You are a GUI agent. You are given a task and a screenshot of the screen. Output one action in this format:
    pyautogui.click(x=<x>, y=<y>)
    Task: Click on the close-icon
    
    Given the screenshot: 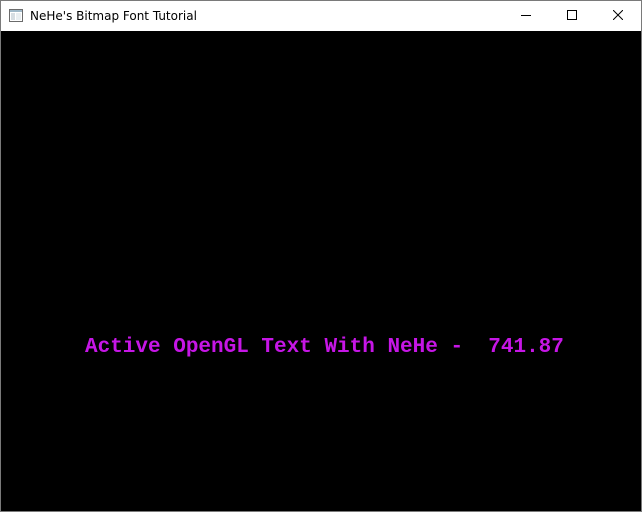 What is the action you would take?
    pyautogui.click(x=618, y=16)
    